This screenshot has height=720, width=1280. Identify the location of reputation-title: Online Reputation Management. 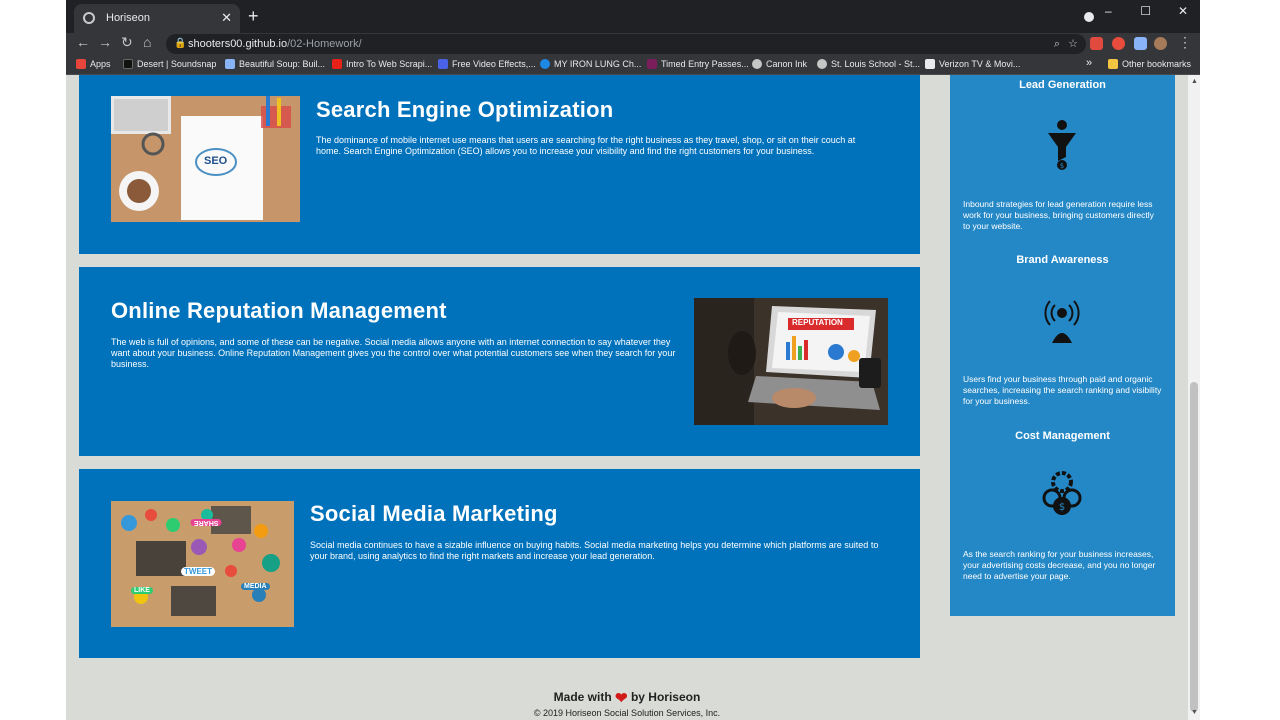
(279, 310).